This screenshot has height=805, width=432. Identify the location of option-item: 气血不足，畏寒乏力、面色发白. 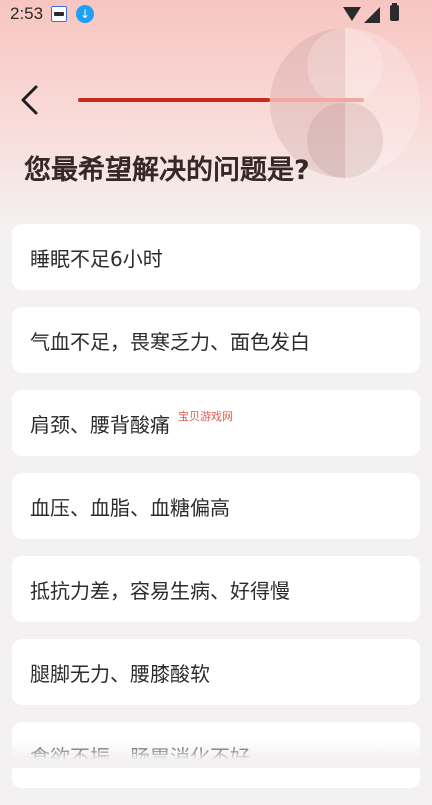
(216, 340).